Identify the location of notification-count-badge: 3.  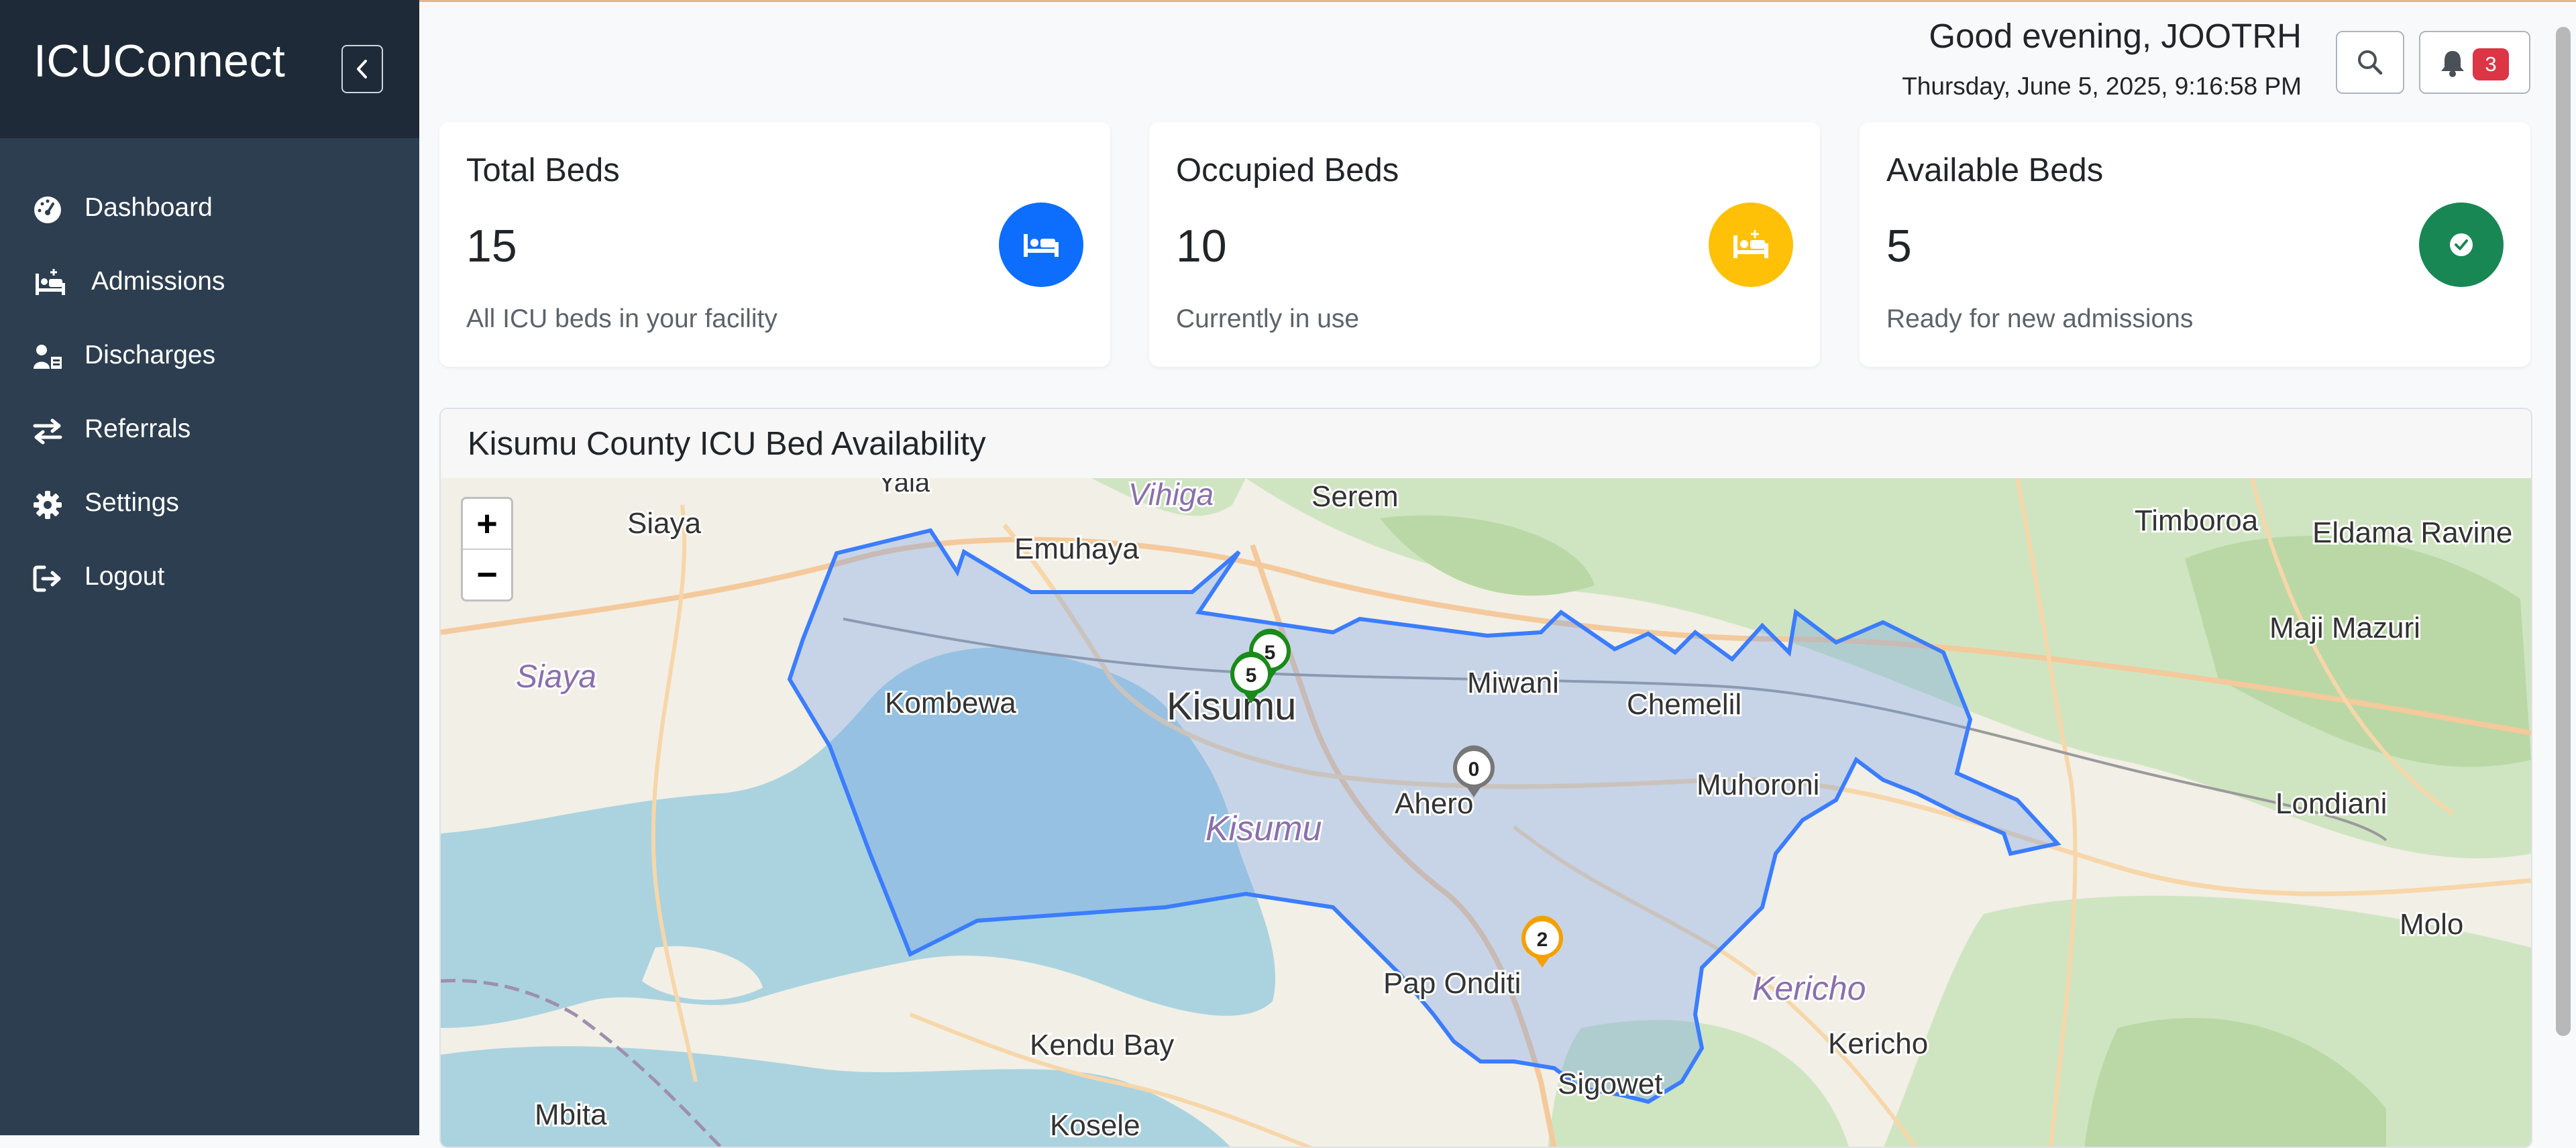
(2491, 64).